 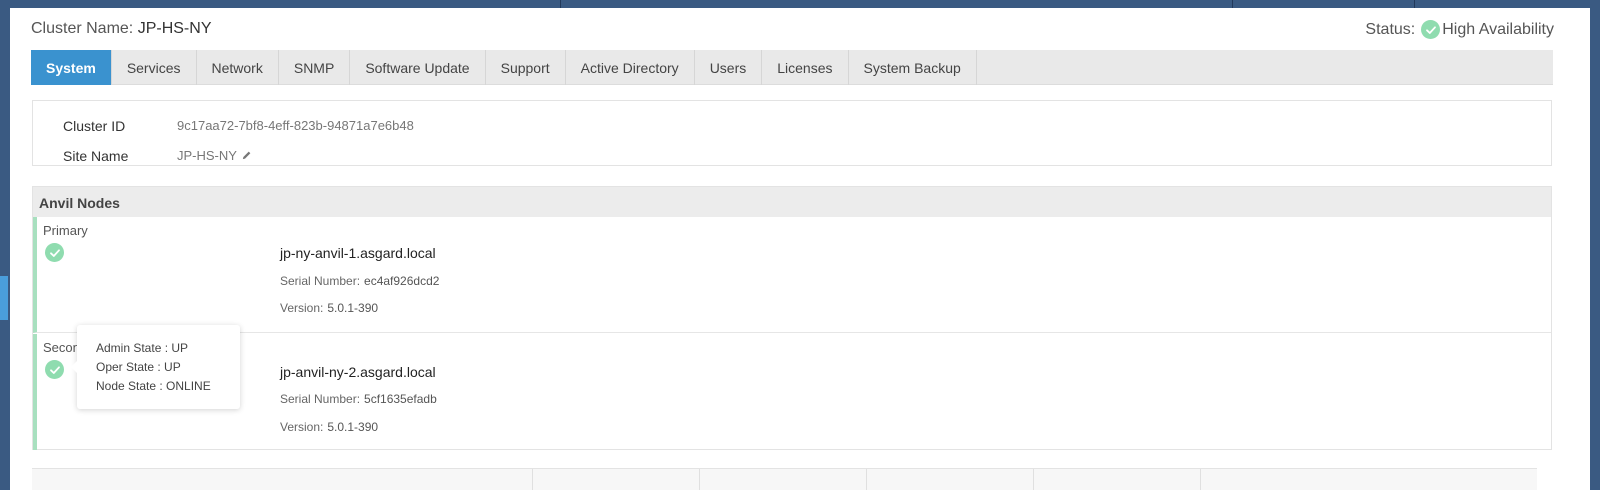 I want to click on background-right-bar, so click(x=1595, y=245).